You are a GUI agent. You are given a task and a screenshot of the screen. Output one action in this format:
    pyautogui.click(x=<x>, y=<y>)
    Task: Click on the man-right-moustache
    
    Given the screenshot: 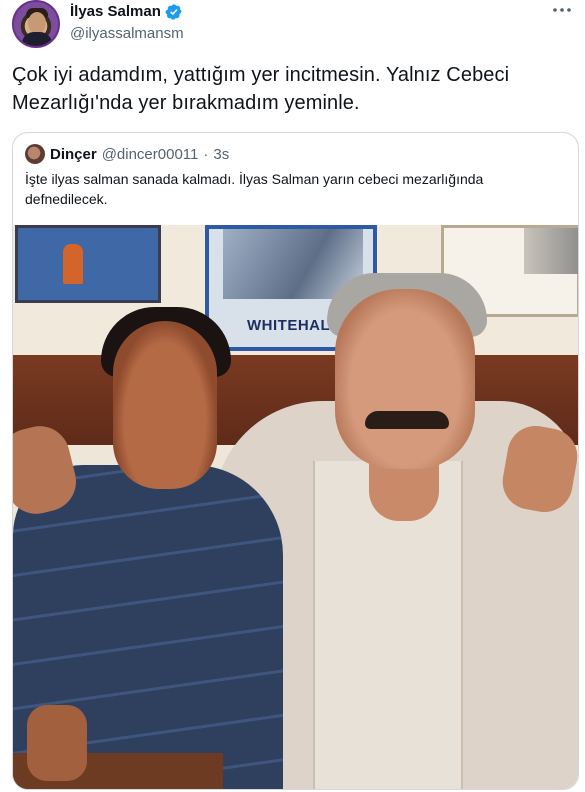 What is the action you would take?
    pyautogui.click(x=407, y=420)
    